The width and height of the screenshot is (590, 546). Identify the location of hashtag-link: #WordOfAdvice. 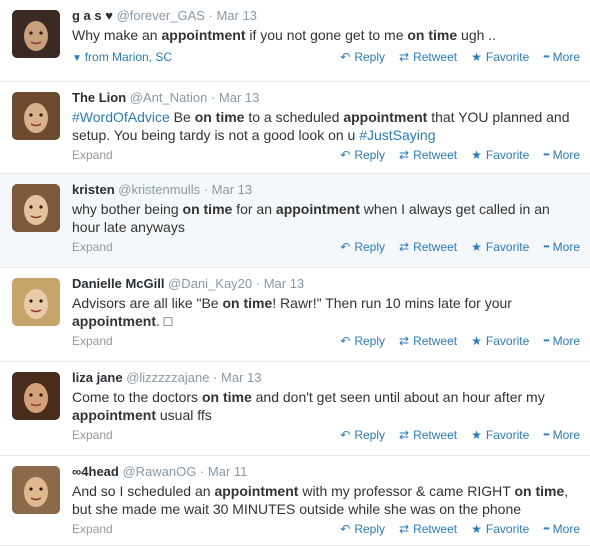
(121, 117).